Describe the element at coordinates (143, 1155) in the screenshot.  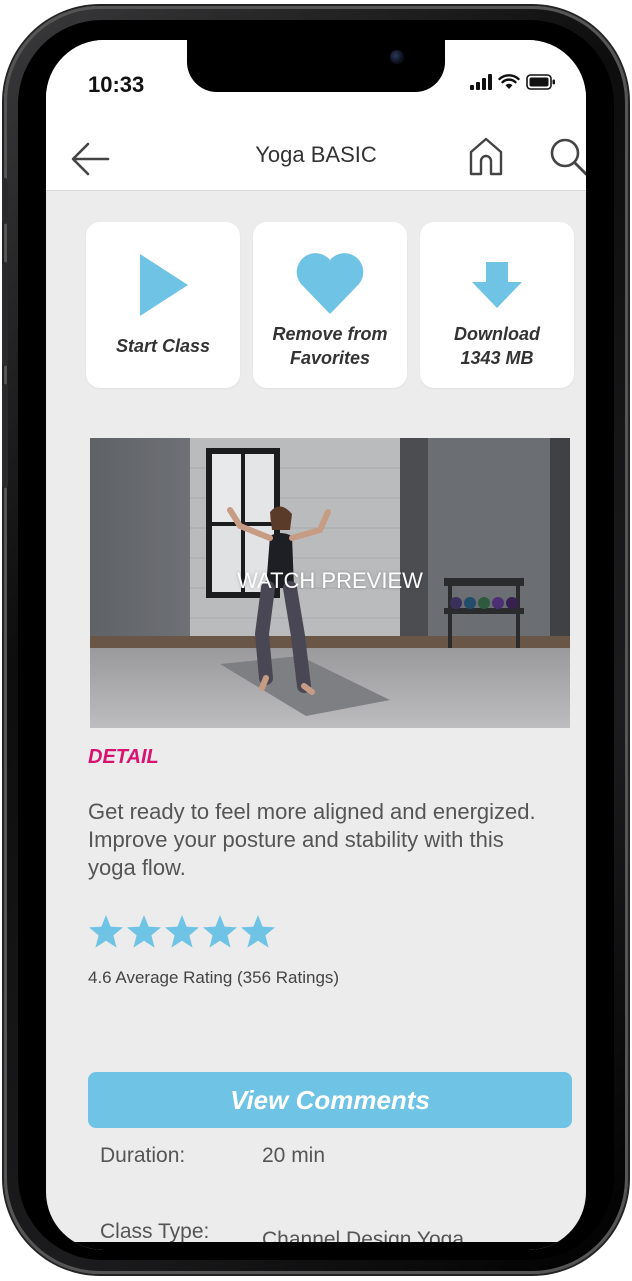
I see `duration-label: Duration:` at that location.